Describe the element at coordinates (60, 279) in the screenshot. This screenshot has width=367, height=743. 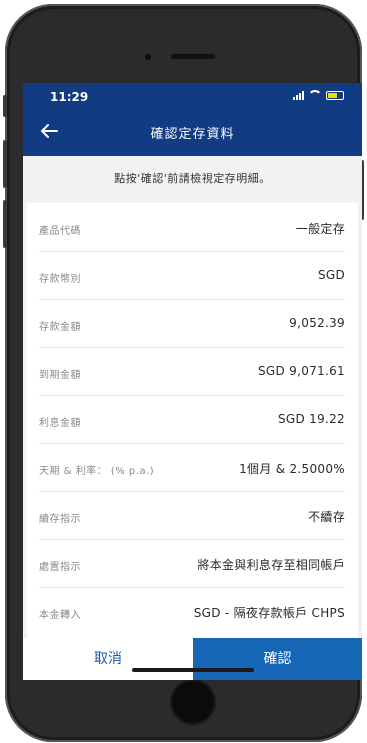
I see `detail-label: 存款幣別` at that location.